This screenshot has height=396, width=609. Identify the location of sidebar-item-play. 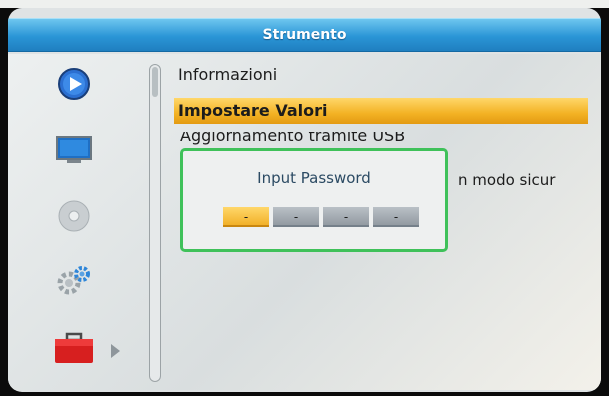
(74, 86).